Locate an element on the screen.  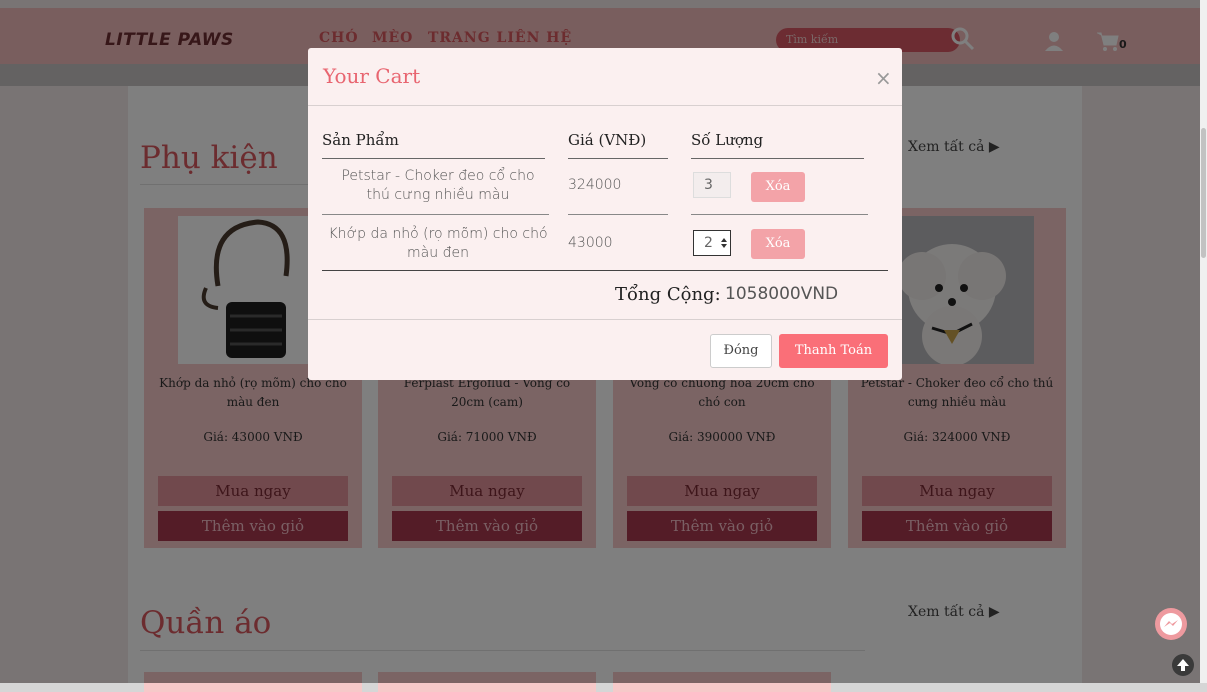
column-header-product: Sản Phẩm is located at coordinates (360, 140).